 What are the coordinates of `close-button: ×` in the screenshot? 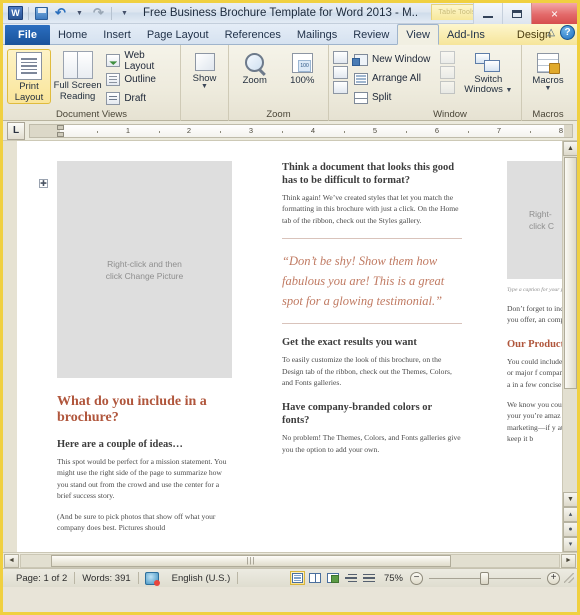 It's located at (554, 13).